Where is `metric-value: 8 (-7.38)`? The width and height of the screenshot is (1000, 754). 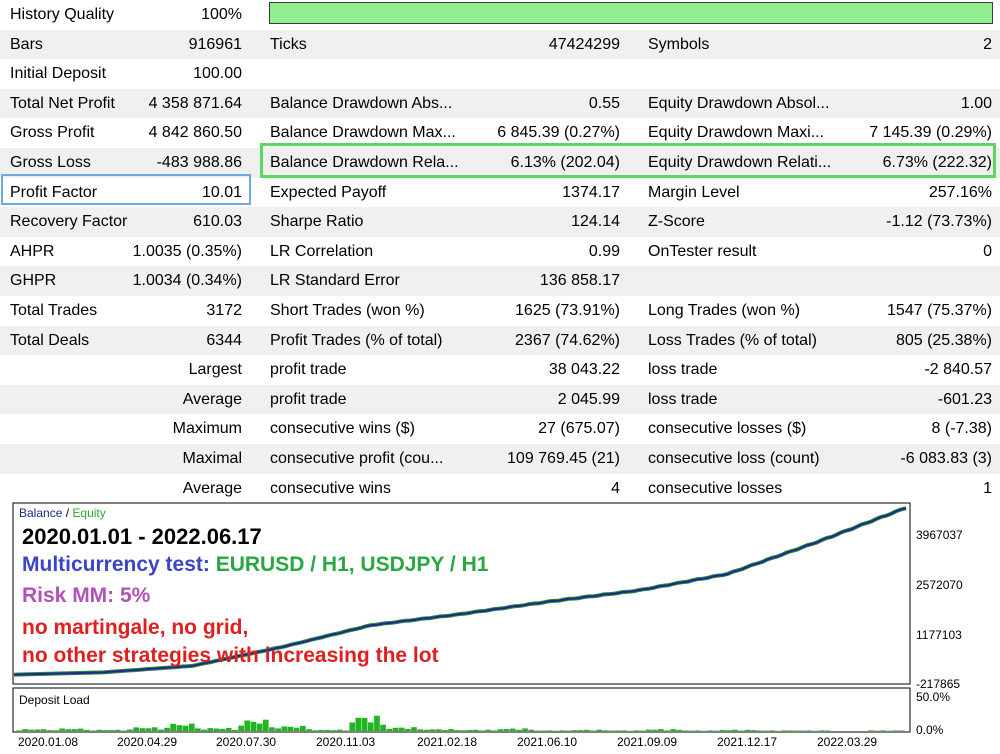 metric-value: 8 (-7.38) is located at coordinates (961, 429).